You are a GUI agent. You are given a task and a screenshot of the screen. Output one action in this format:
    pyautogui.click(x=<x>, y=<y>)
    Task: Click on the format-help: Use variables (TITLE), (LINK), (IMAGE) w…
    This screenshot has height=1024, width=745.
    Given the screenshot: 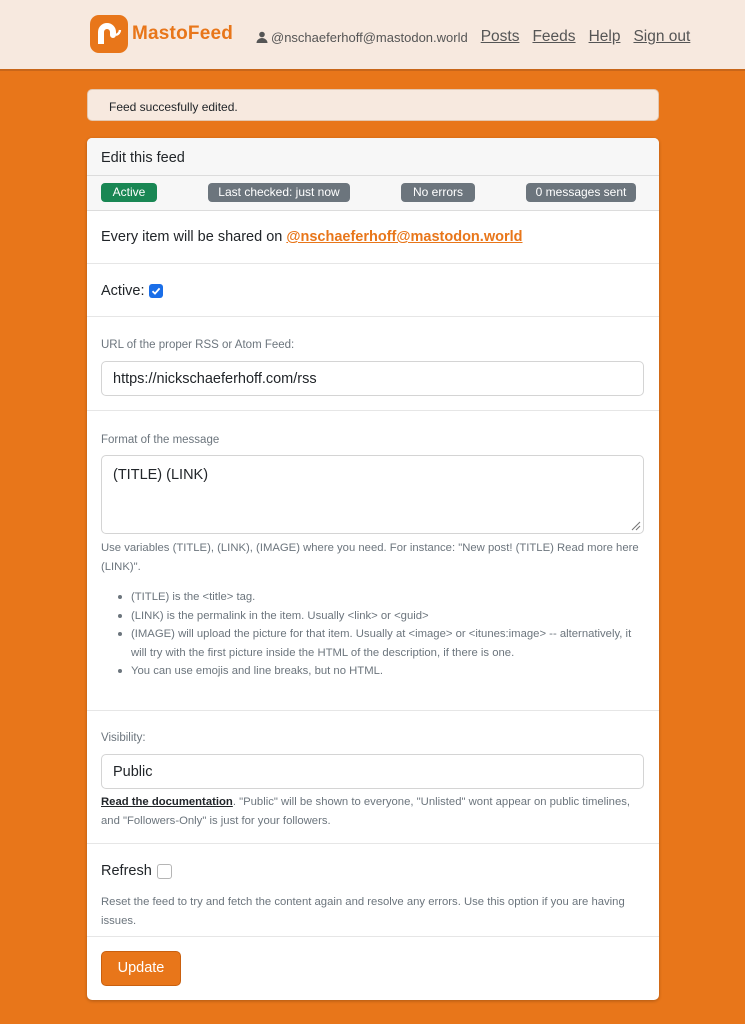 What is the action you would take?
    pyautogui.click(x=370, y=557)
    